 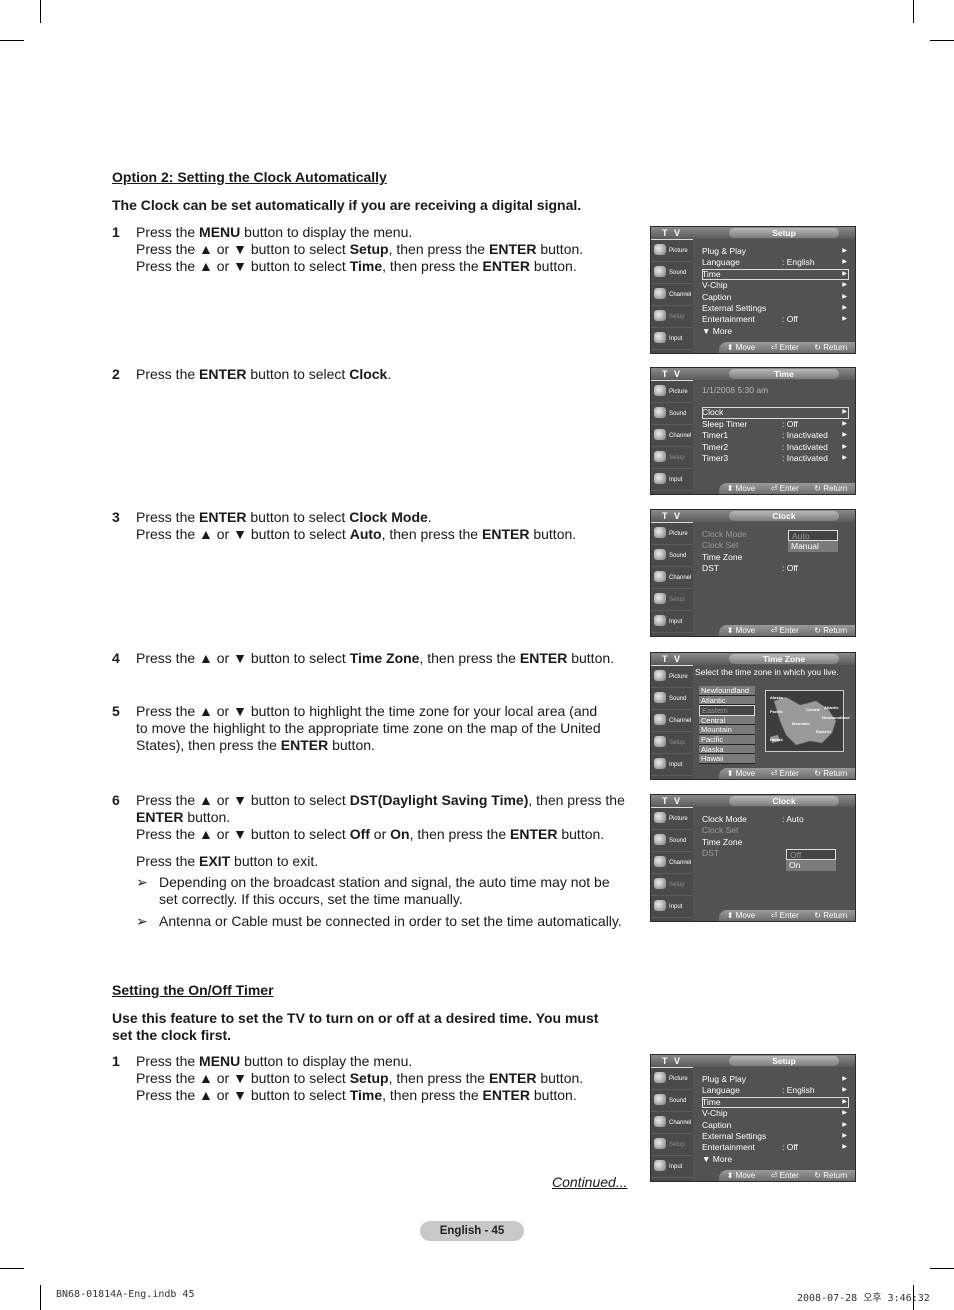 What do you see at coordinates (775, 435) in the screenshot?
I see `osd-menu-item: Timer1: Inactivated ▶` at bounding box center [775, 435].